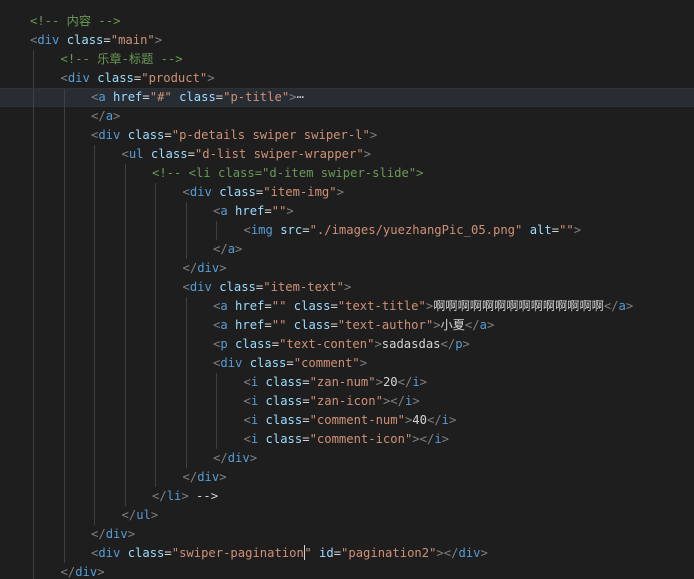 The height and width of the screenshot is (579, 694). I want to click on code-line: <div class="comment">, so click(347, 363).